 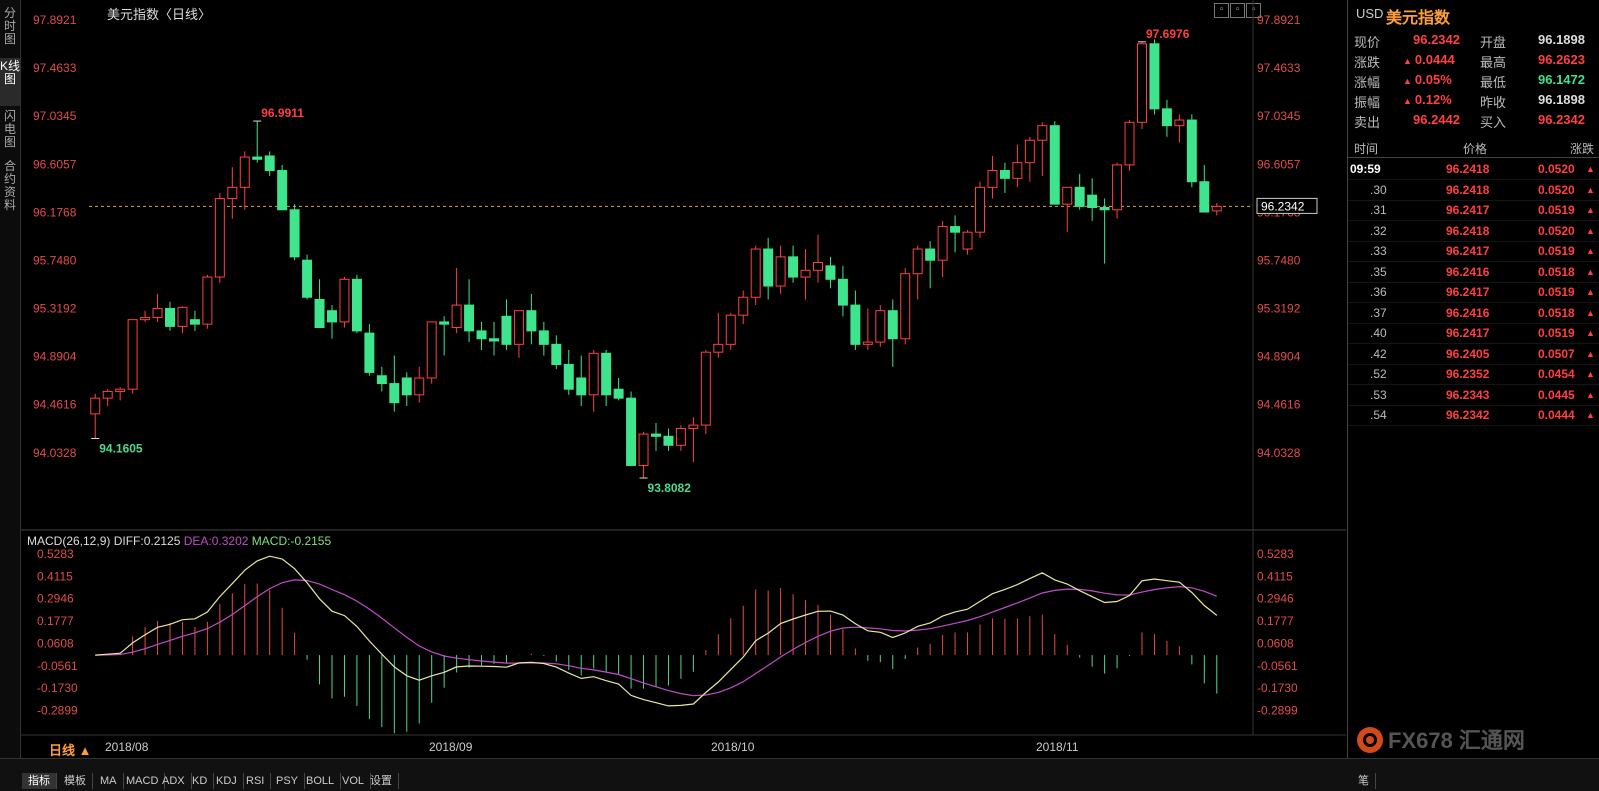 What do you see at coordinates (1561, 119) in the screenshot?
I see `quote-value: 96.2342` at bounding box center [1561, 119].